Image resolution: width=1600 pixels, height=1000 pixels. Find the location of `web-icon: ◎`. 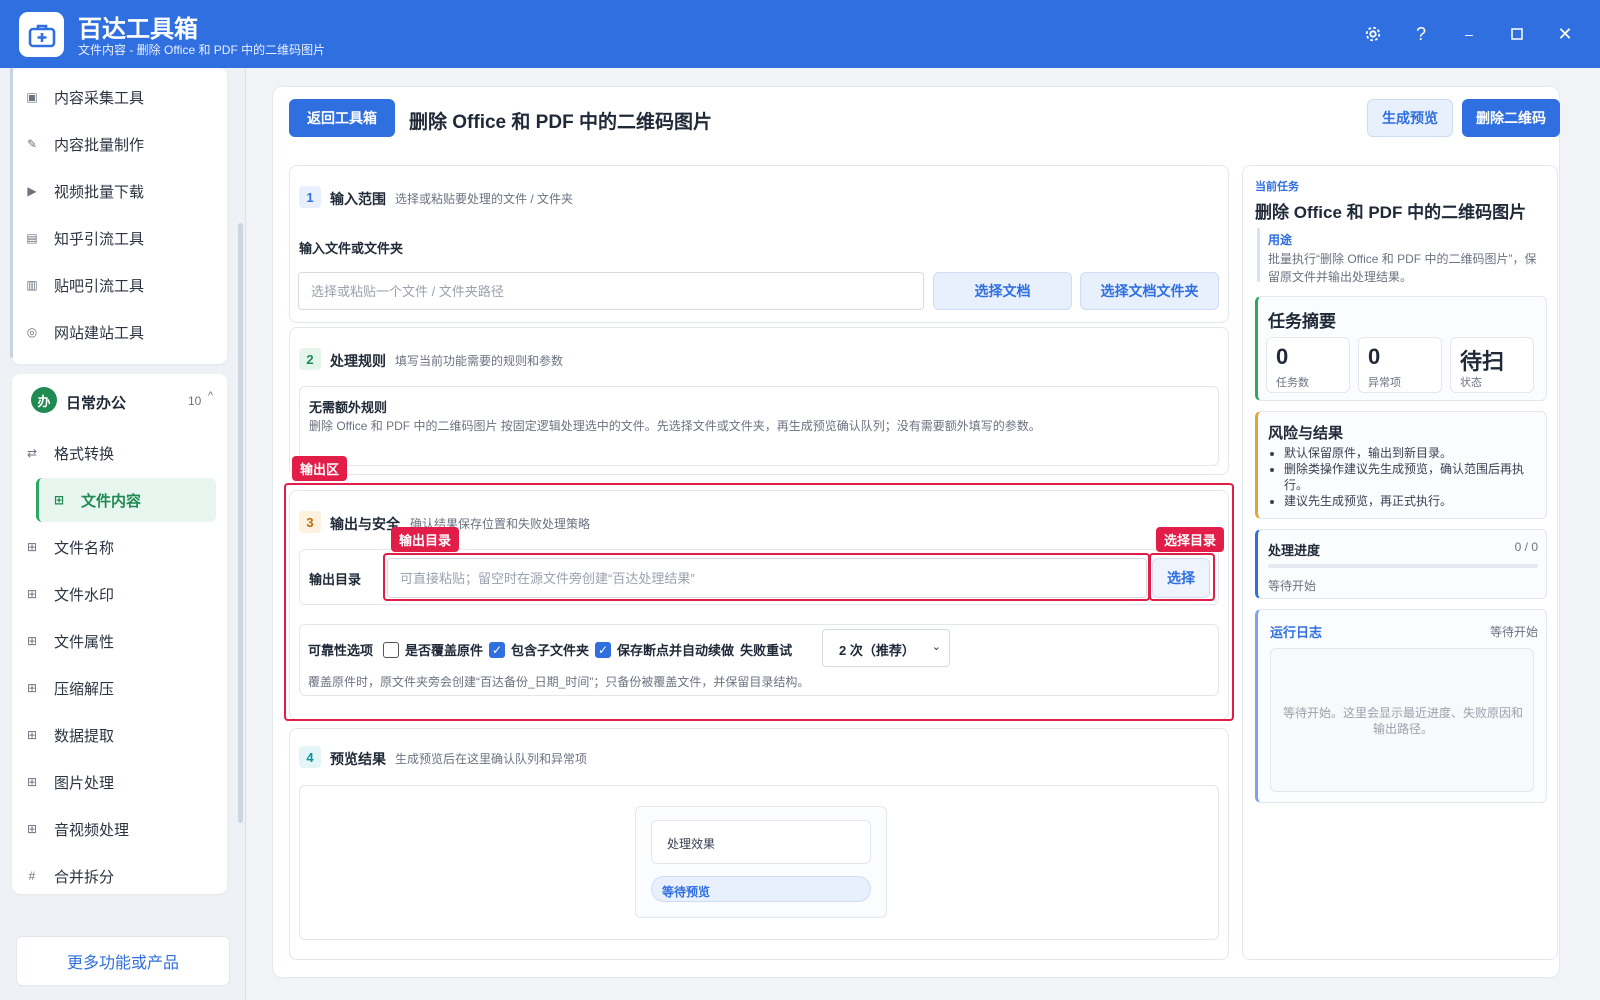

web-icon: ◎ is located at coordinates (32, 332).